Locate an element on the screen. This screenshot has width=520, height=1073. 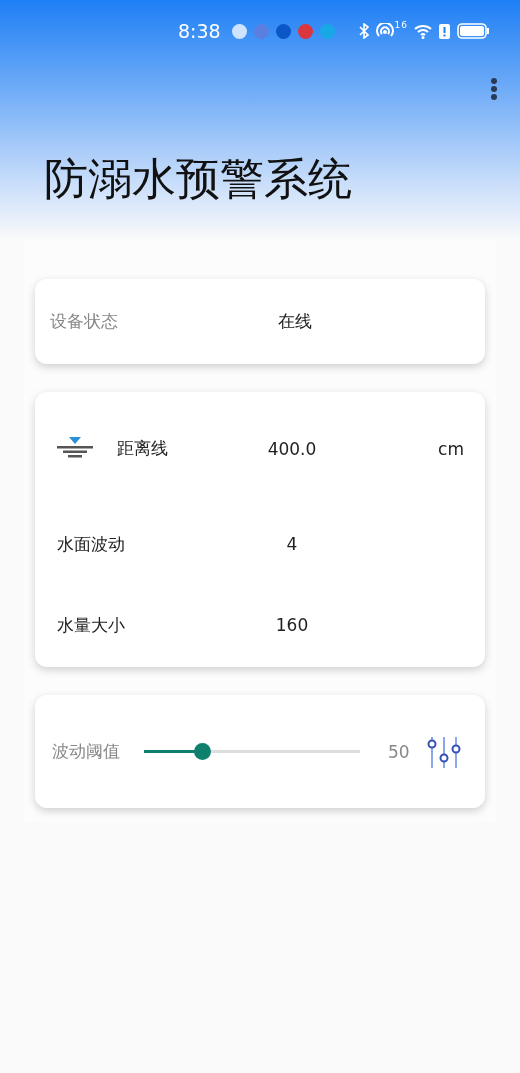
status-value: 在线 is located at coordinates (295, 321).